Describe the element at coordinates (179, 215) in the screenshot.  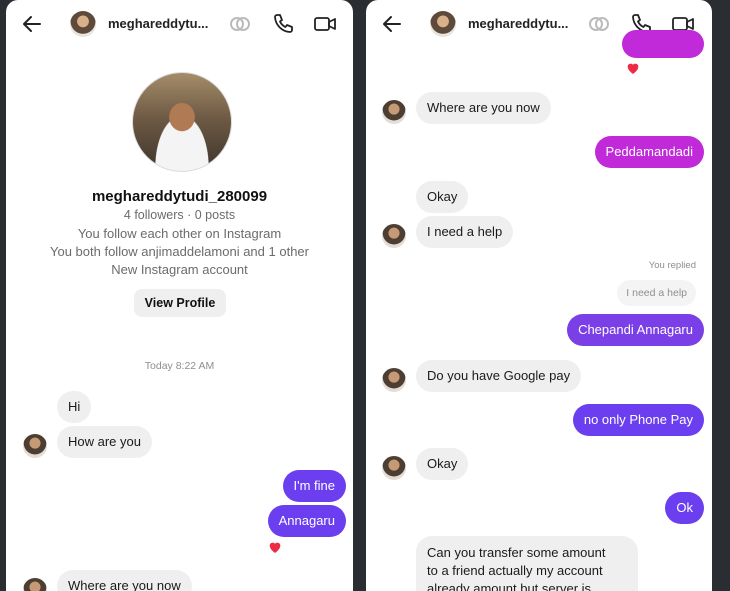
I see `profile-stats: 4 followers · 0 posts` at that location.